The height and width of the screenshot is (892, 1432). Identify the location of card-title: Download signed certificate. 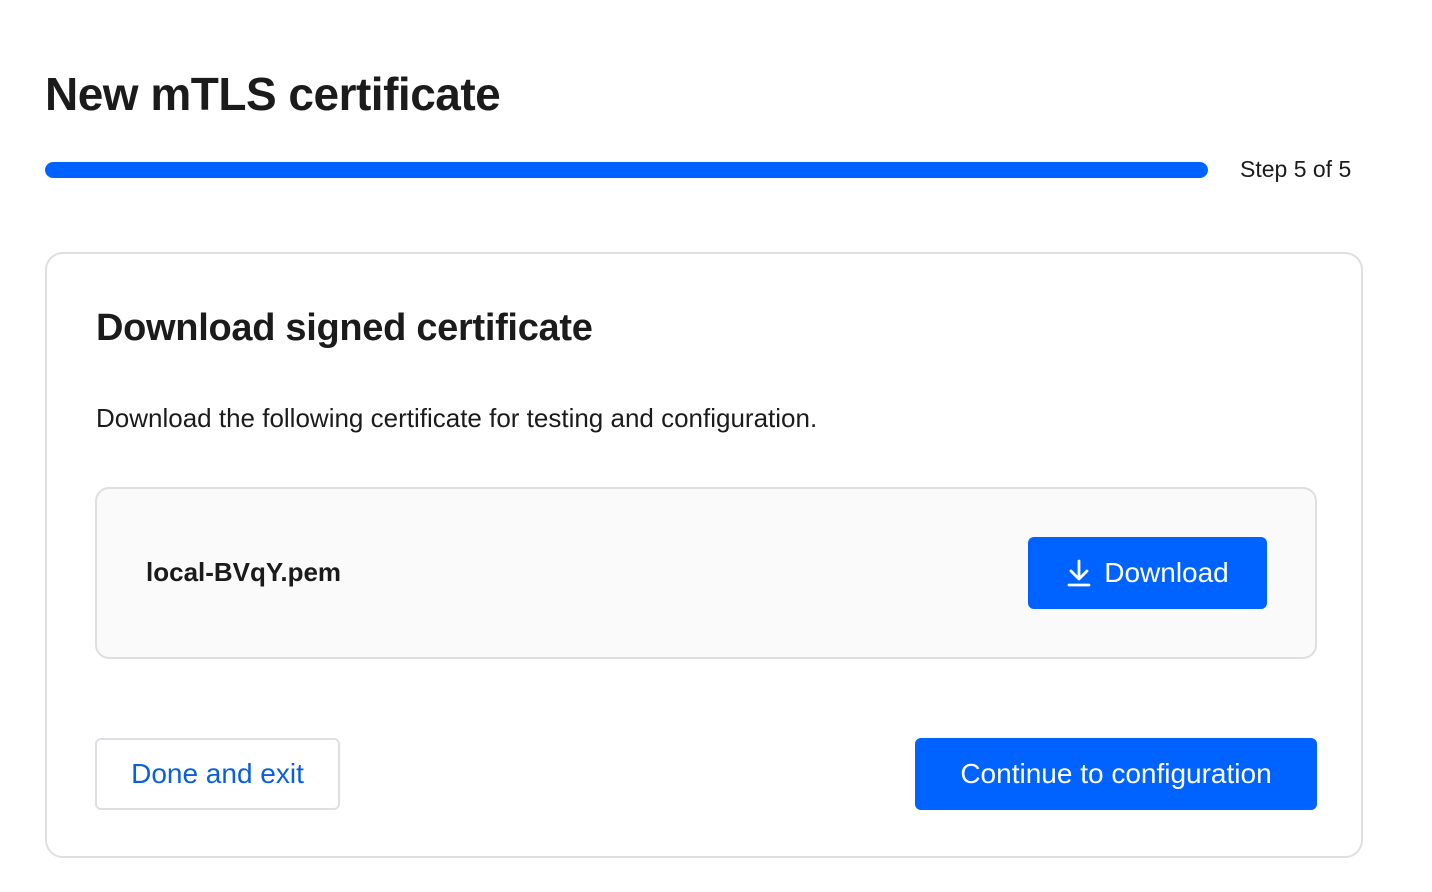
(344, 328).